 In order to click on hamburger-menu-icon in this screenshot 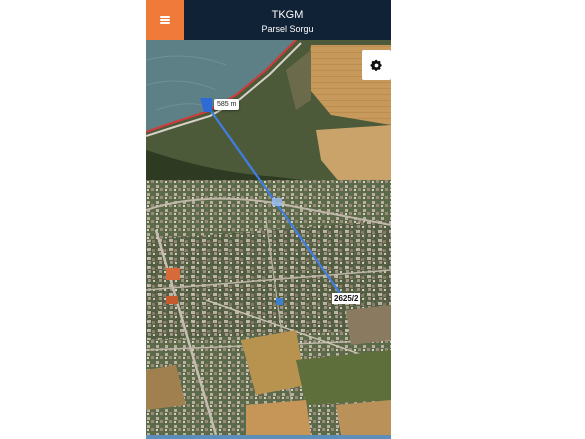, I will do `click(165, 20)`.